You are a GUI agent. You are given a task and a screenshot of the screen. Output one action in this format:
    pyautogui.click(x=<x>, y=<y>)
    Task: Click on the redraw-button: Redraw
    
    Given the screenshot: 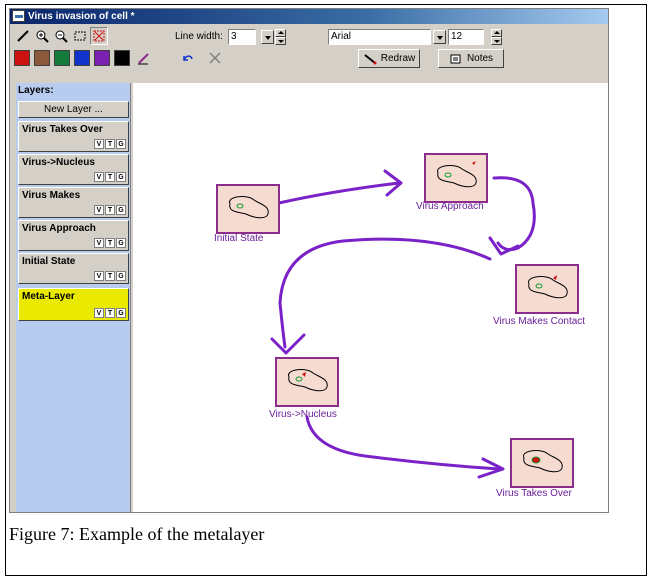 What is the action you would take?
    pyautogui.click(x=389, y=58)
    